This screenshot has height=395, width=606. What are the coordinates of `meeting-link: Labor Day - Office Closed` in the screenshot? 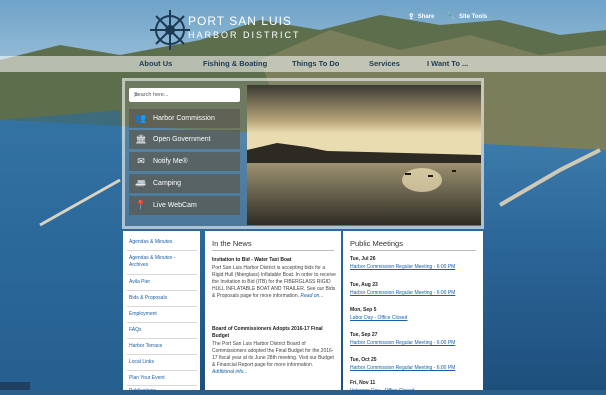 It's located at (378, 318).